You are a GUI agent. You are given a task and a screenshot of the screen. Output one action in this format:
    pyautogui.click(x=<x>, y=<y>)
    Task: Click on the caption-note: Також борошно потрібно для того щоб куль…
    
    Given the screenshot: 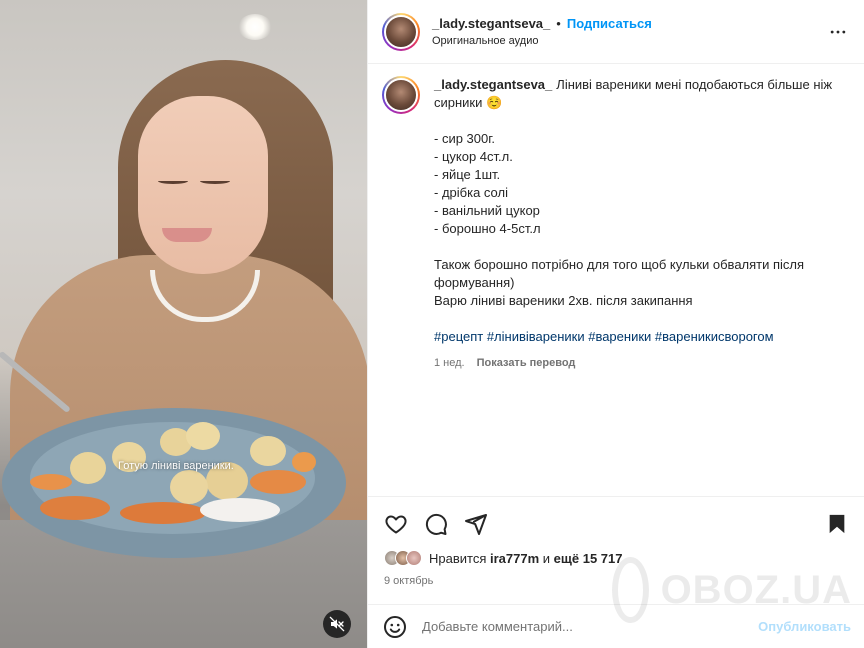 What is the action you would take?
    pyautogui.click(x=619, y=273)
    